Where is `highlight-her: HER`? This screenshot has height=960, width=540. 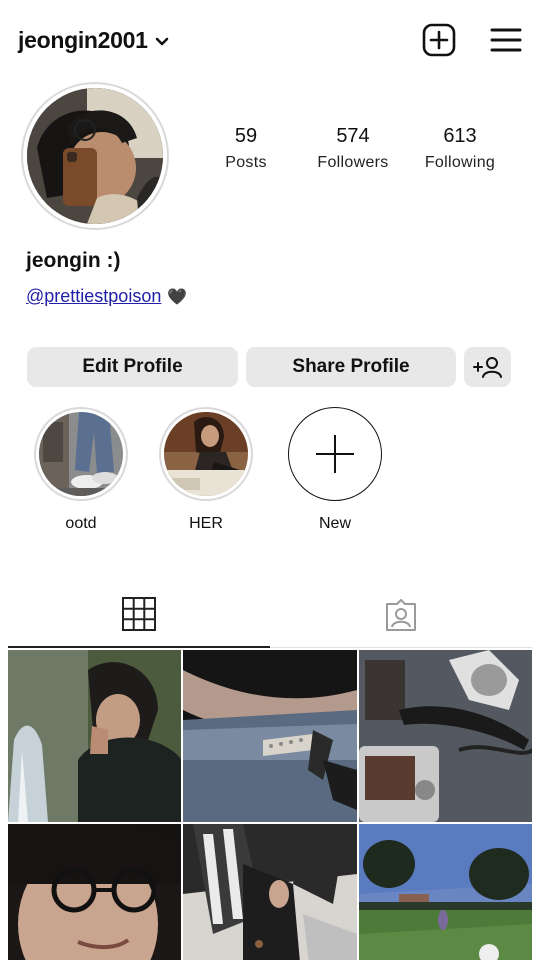
highlight-her: HER is located at coordinates (206, 470).